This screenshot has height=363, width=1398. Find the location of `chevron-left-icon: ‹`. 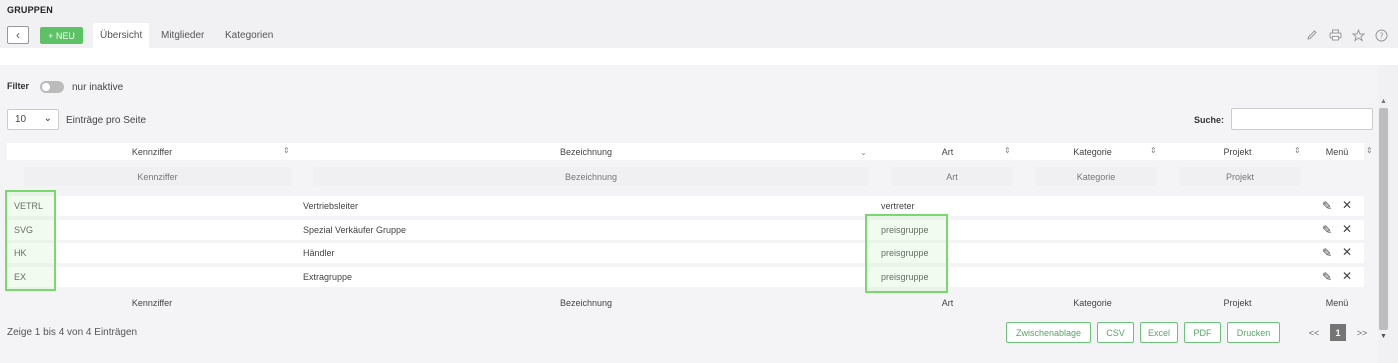

chevron-left-icon: ‹ is located at coordinates (18, 35).